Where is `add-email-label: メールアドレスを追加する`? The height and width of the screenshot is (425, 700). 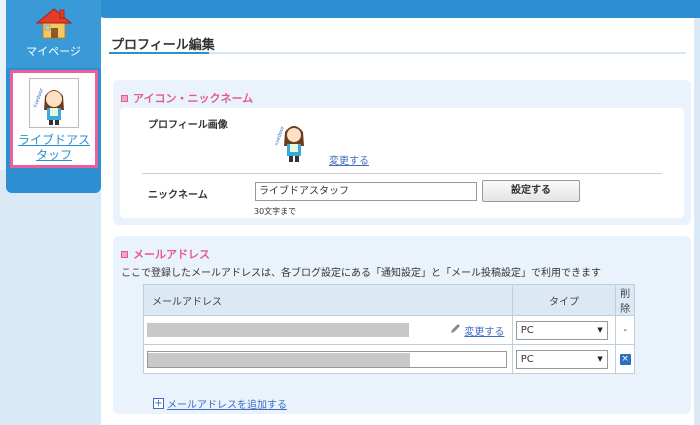 add-email-label: メールアドレスを追加する is located at coordinates (227, 405).